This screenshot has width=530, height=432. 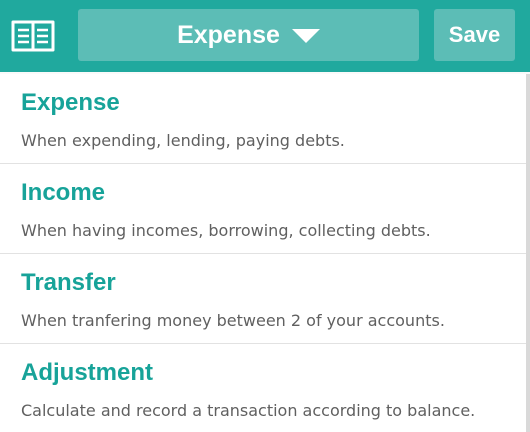 What do you see at coordinates (474, 35) in the screenshot?
I see `save-button: Save` at bounding box center [474, 35].